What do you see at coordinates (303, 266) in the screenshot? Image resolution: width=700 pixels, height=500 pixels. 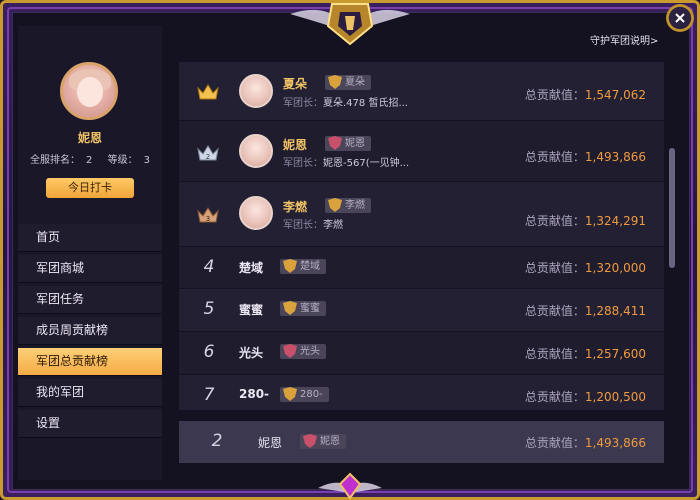 I see `legion-badge: 楚域` at bounding box center [303, 266].